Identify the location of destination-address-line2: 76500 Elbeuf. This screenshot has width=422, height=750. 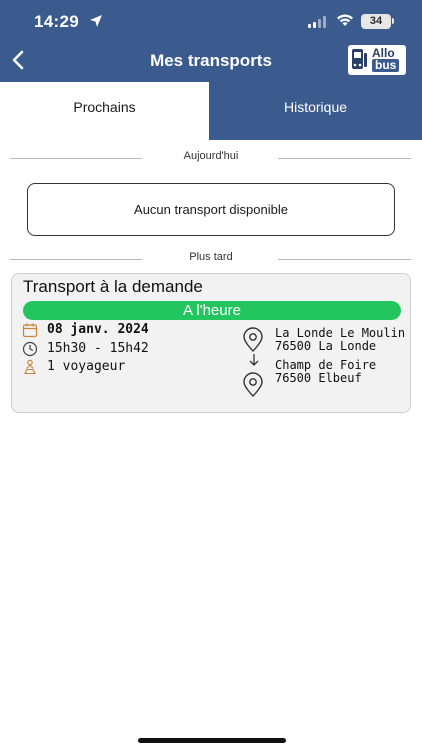
(318, 378).